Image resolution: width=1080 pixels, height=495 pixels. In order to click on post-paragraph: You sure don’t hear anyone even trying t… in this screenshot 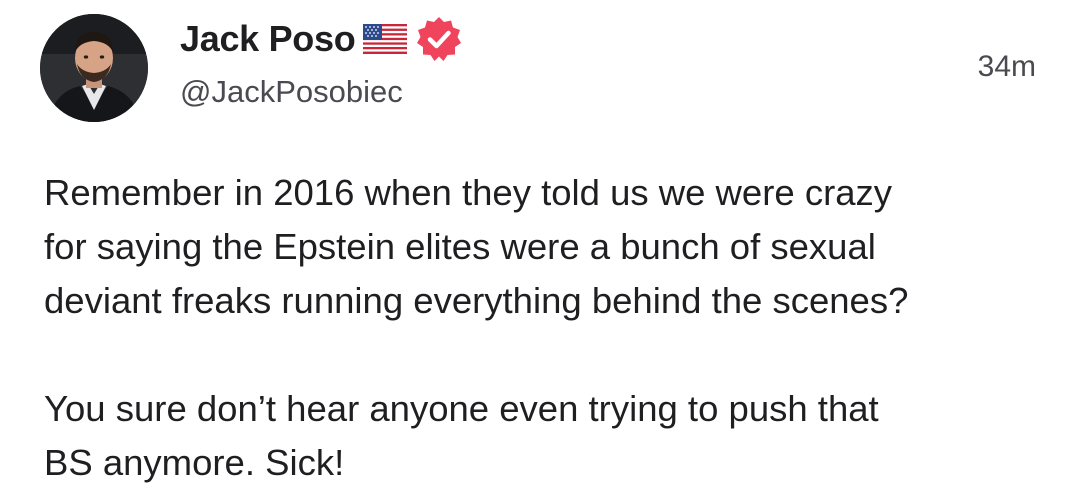, I will do `click(461, 435)`.